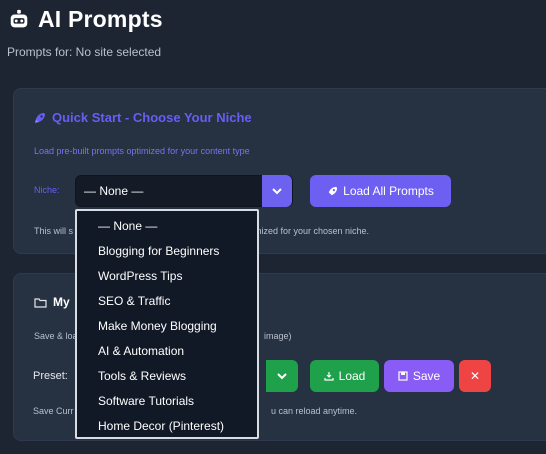 The width and height of the screenshot is (546, 454). Describe the element at coordinates (184, 191) in the screenshot. I see `niche-select: — None —` at that location.